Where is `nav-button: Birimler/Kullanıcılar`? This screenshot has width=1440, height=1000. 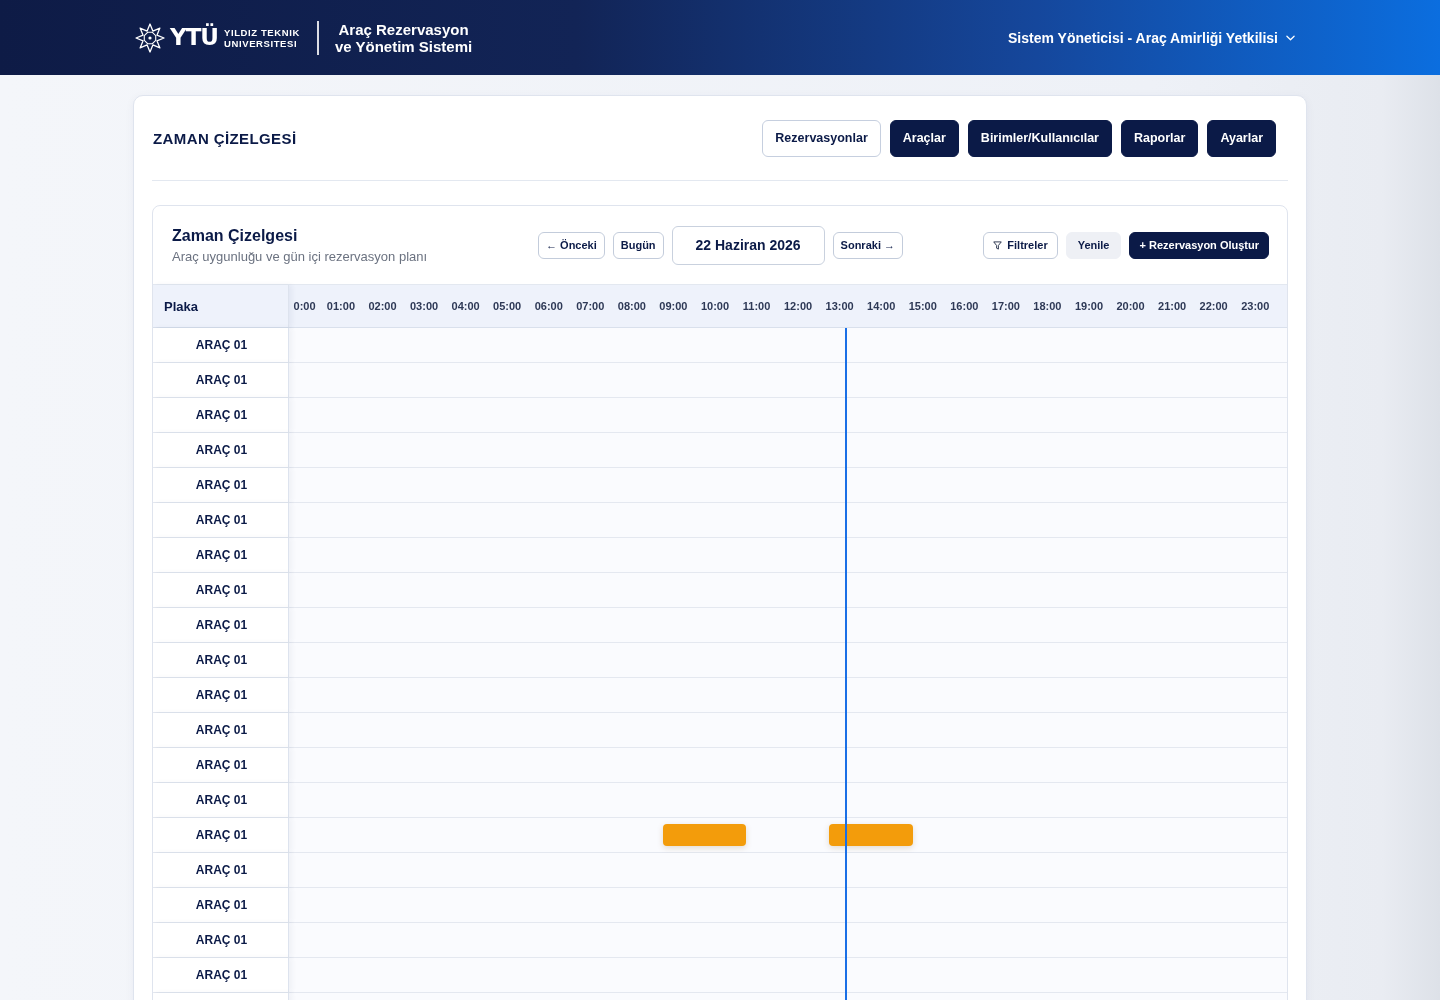 nav-button: Birimler/Kullanıcılar is located at coordinates (1039, 138).